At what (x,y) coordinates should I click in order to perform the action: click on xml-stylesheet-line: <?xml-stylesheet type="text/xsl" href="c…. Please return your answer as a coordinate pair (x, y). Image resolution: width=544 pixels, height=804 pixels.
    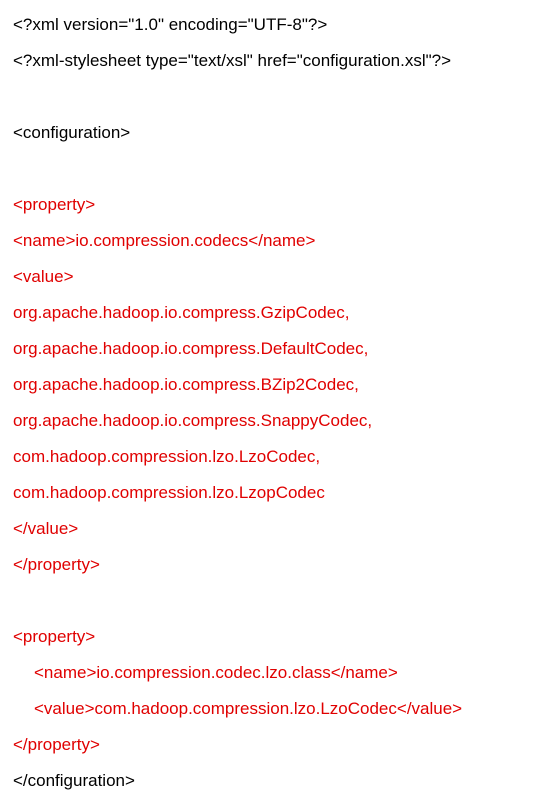
    Looking at the image, I should click on (232, 60).